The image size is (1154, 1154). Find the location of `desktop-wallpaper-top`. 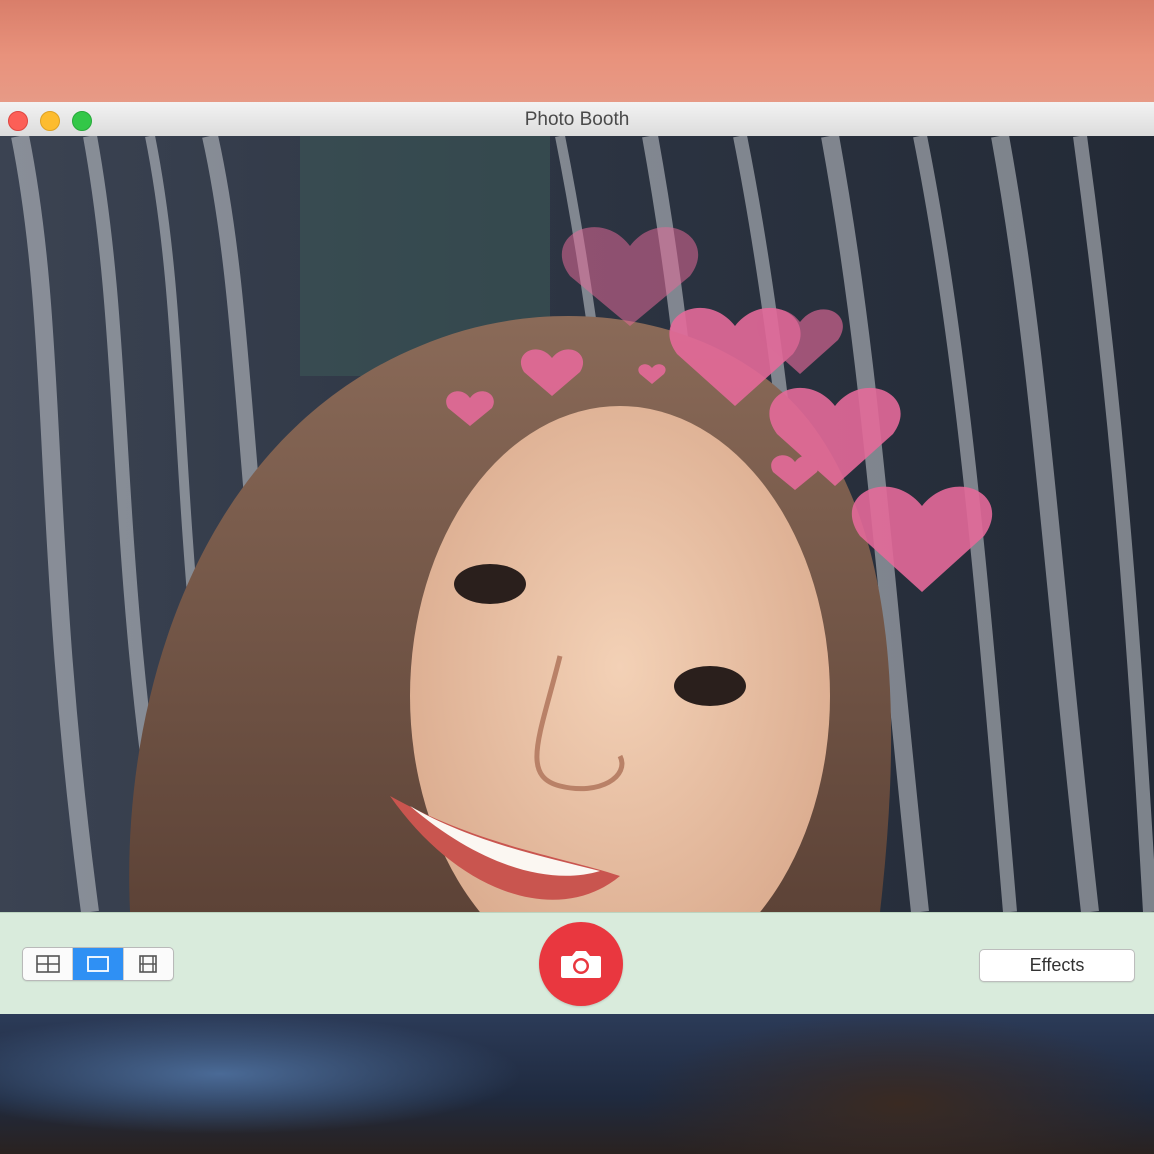

desktop-wallpaper-top is located at coordinates (577, 51).